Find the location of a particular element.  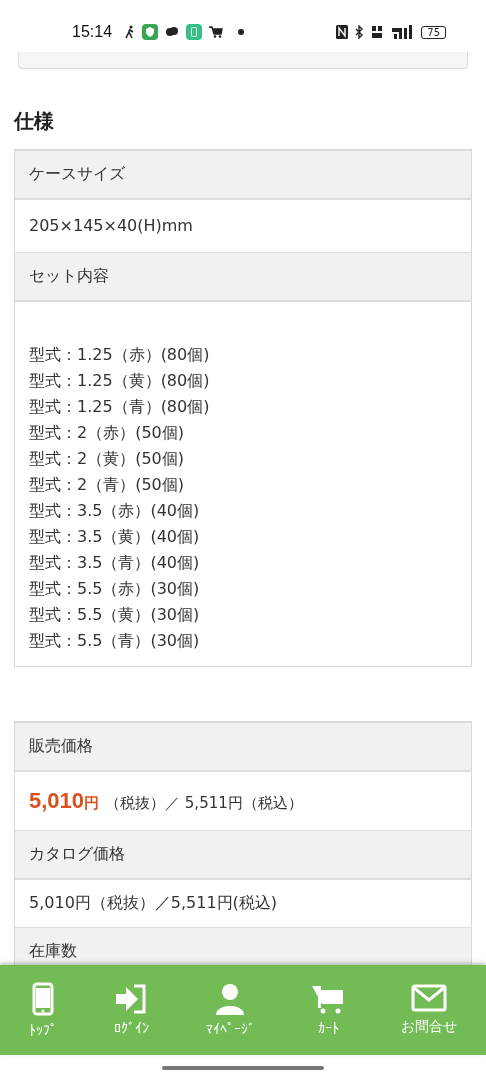

table-header-cell: ケースサイズ is located at coordinates (243, 175).